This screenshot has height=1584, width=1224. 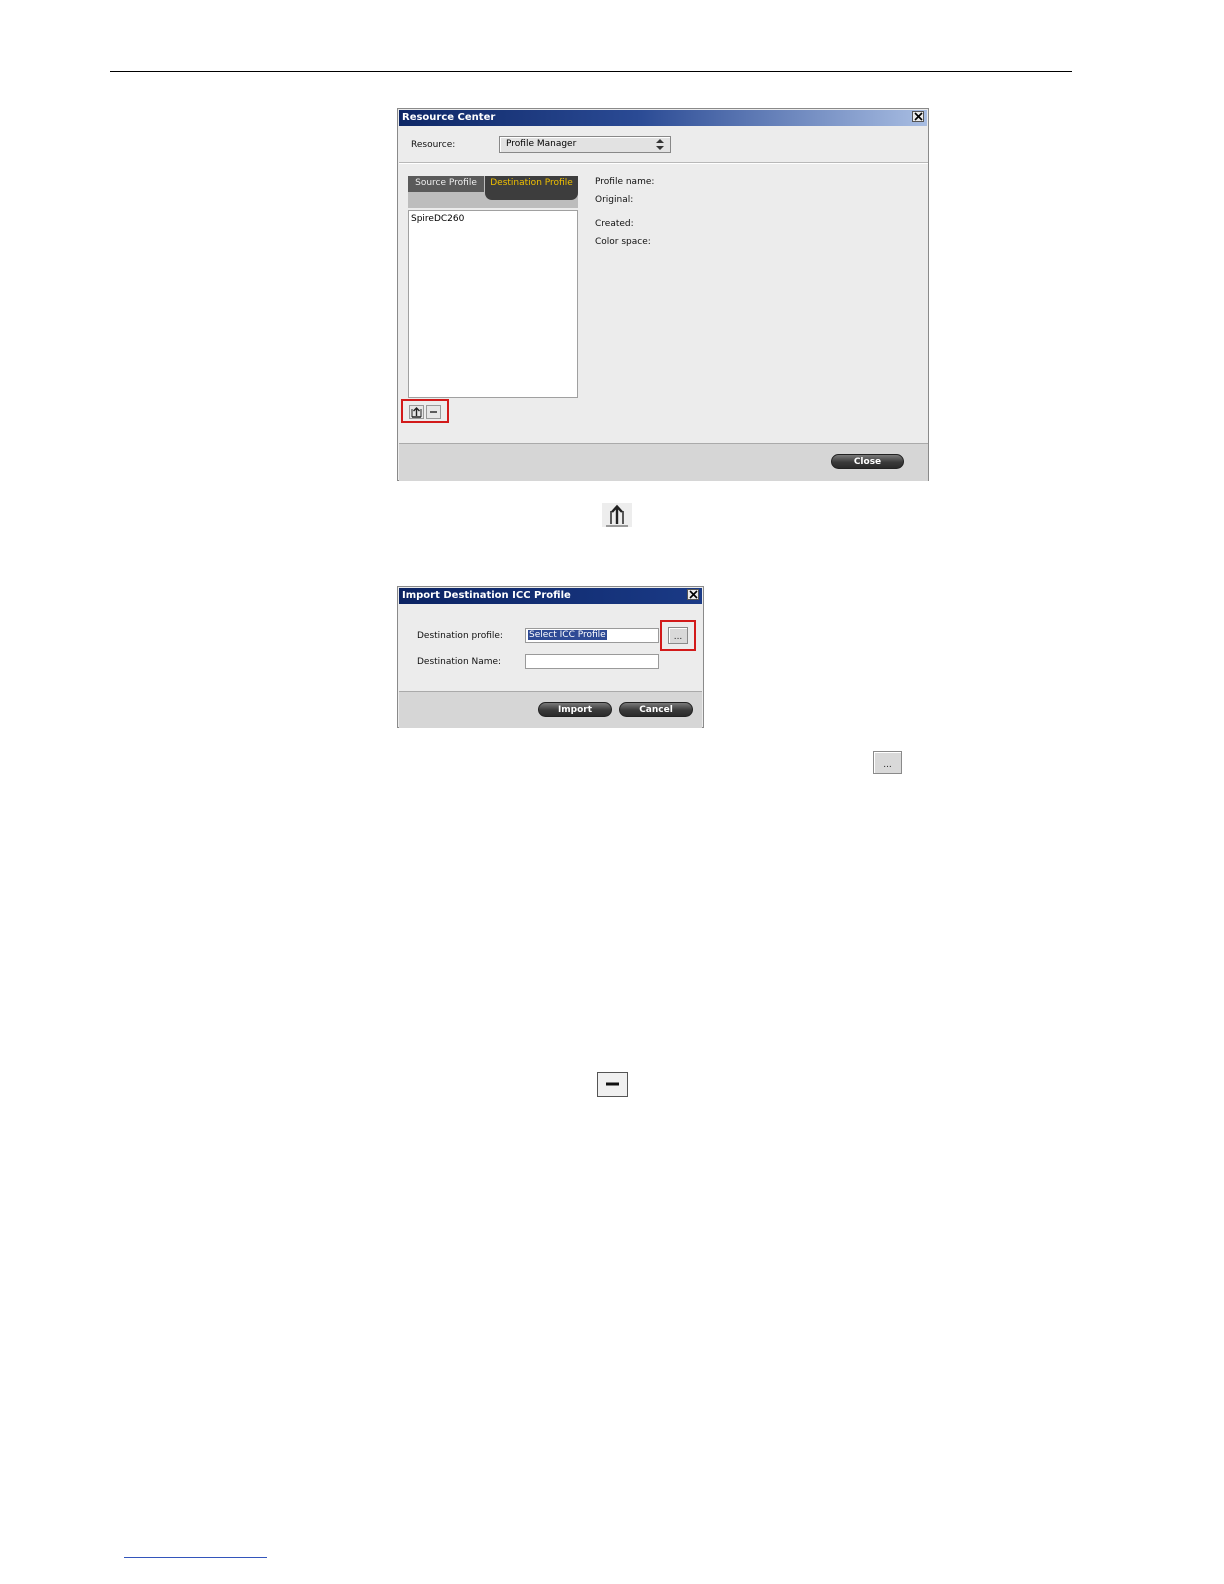 What do you see at coordinates (460, 636) in the screenshot?
I see `destination-profile-label: Destination profile:` at bounding box center [460, 636].